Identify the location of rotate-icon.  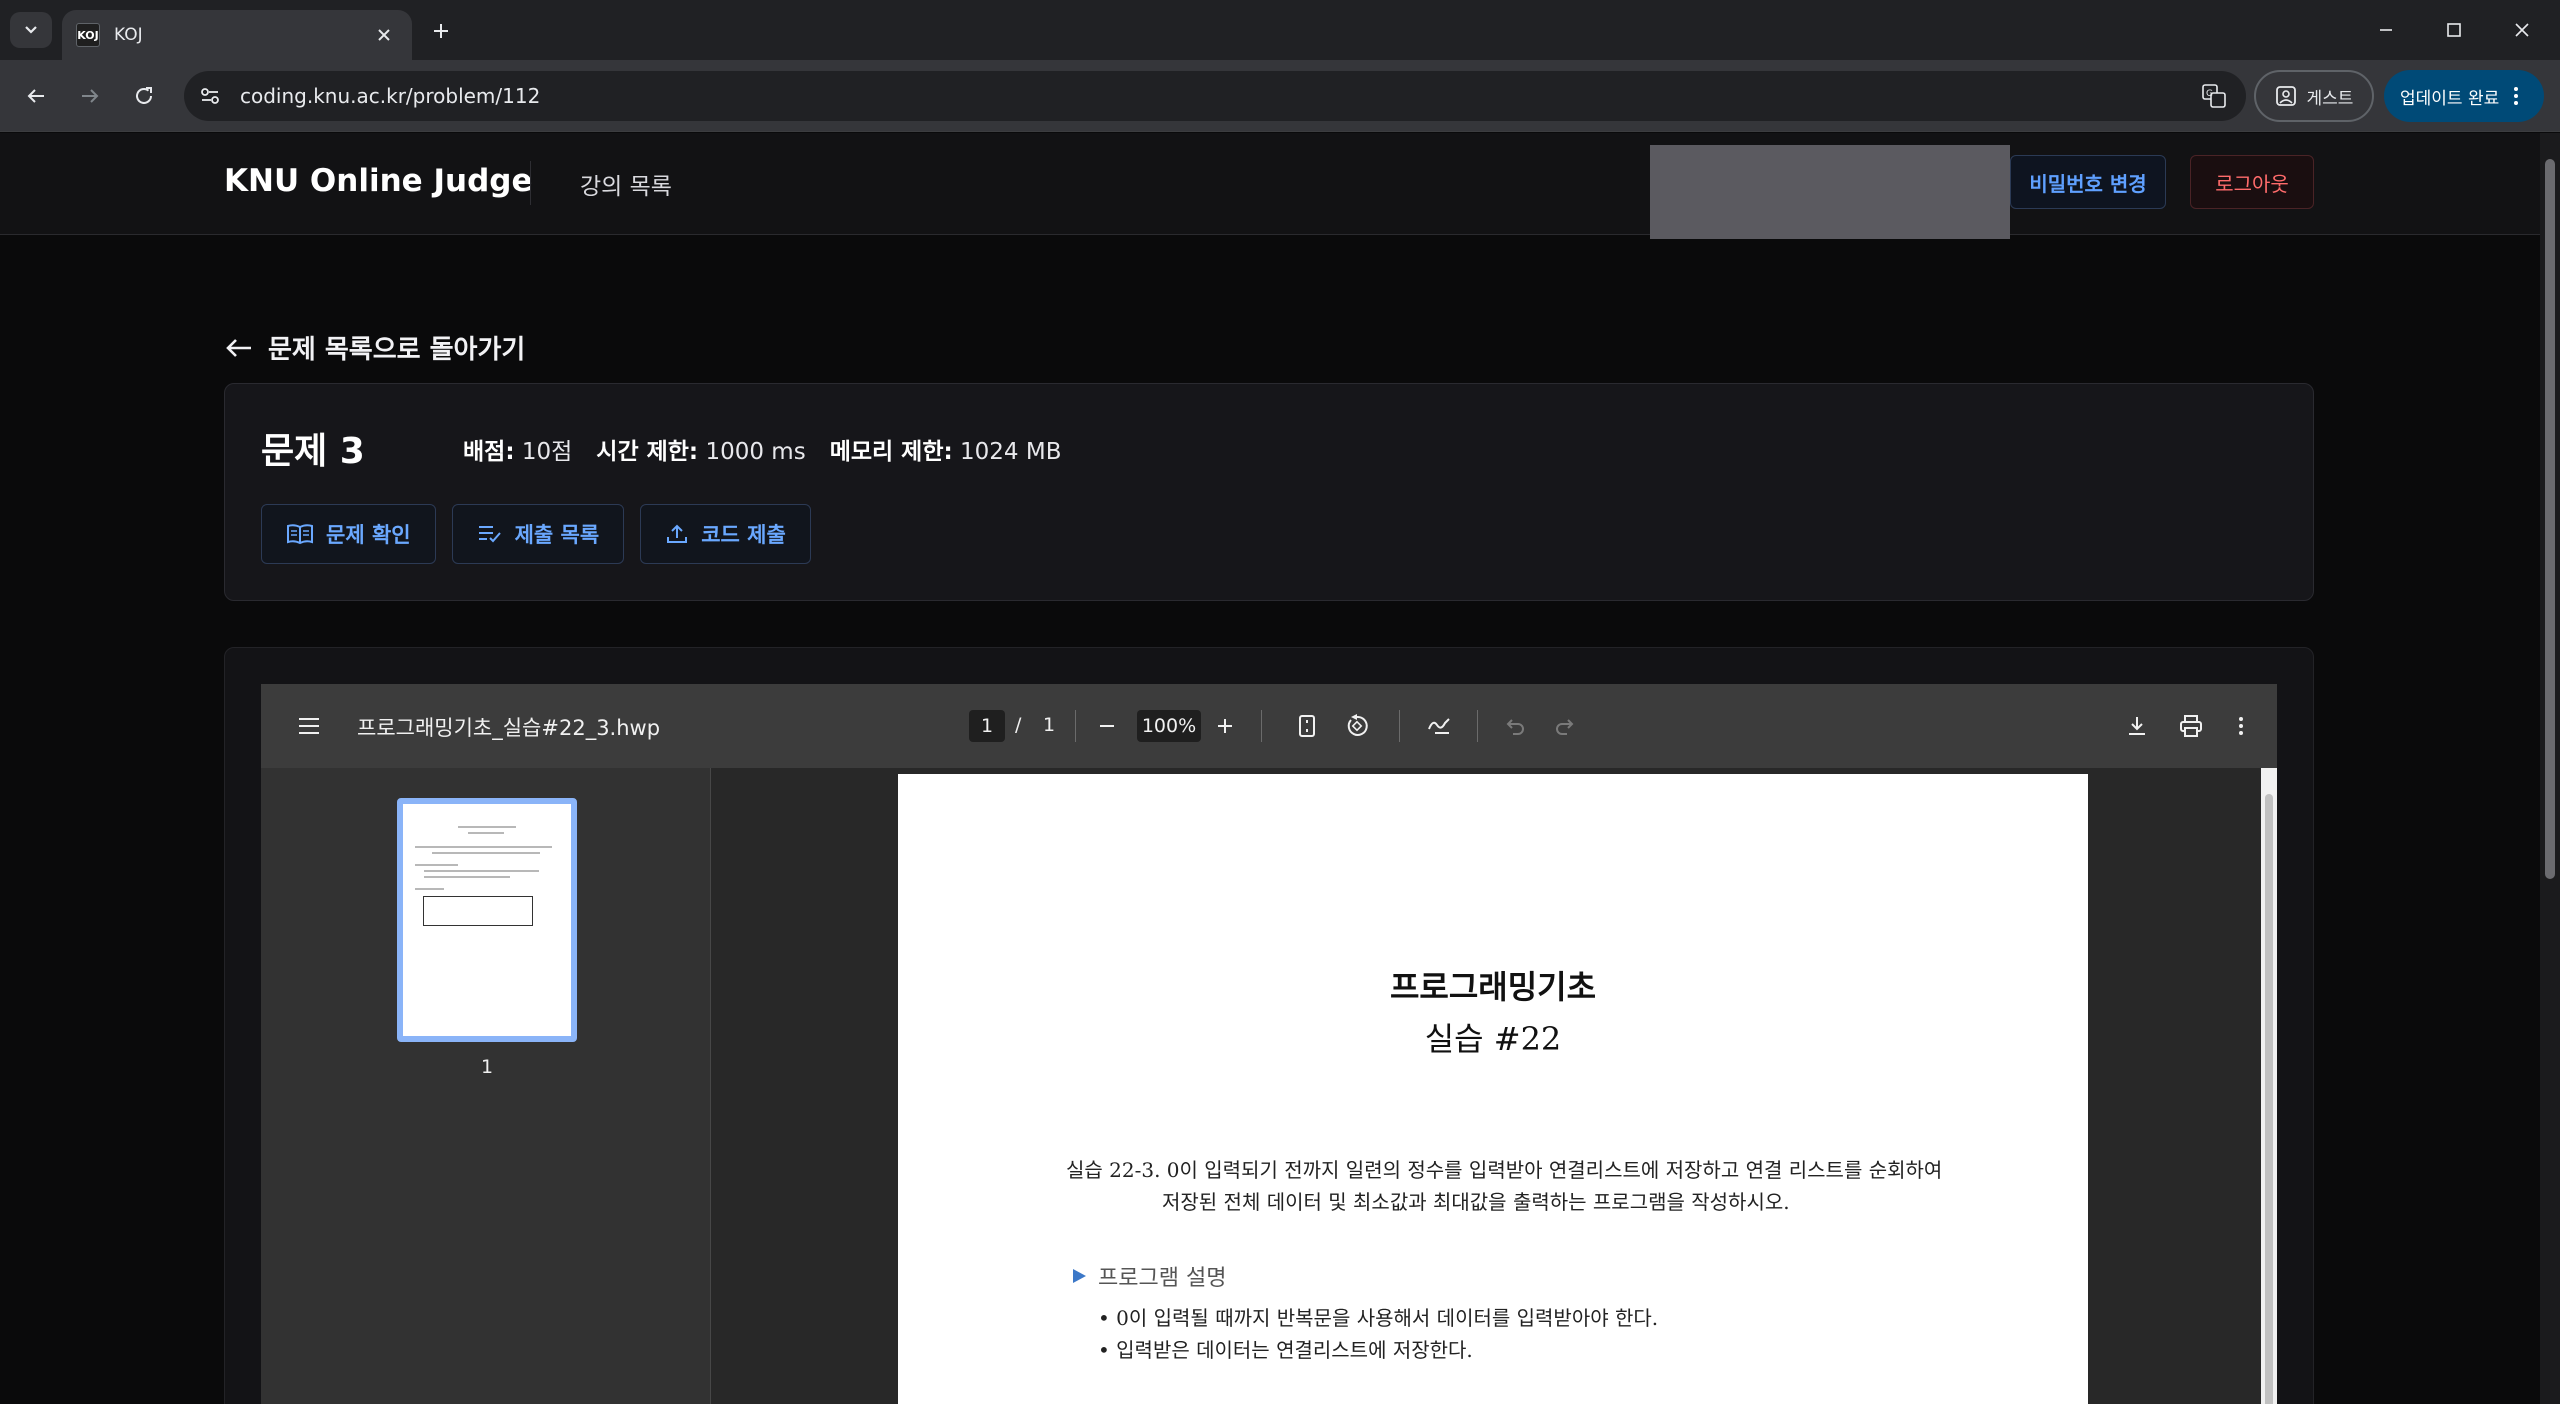
(1357, 725).